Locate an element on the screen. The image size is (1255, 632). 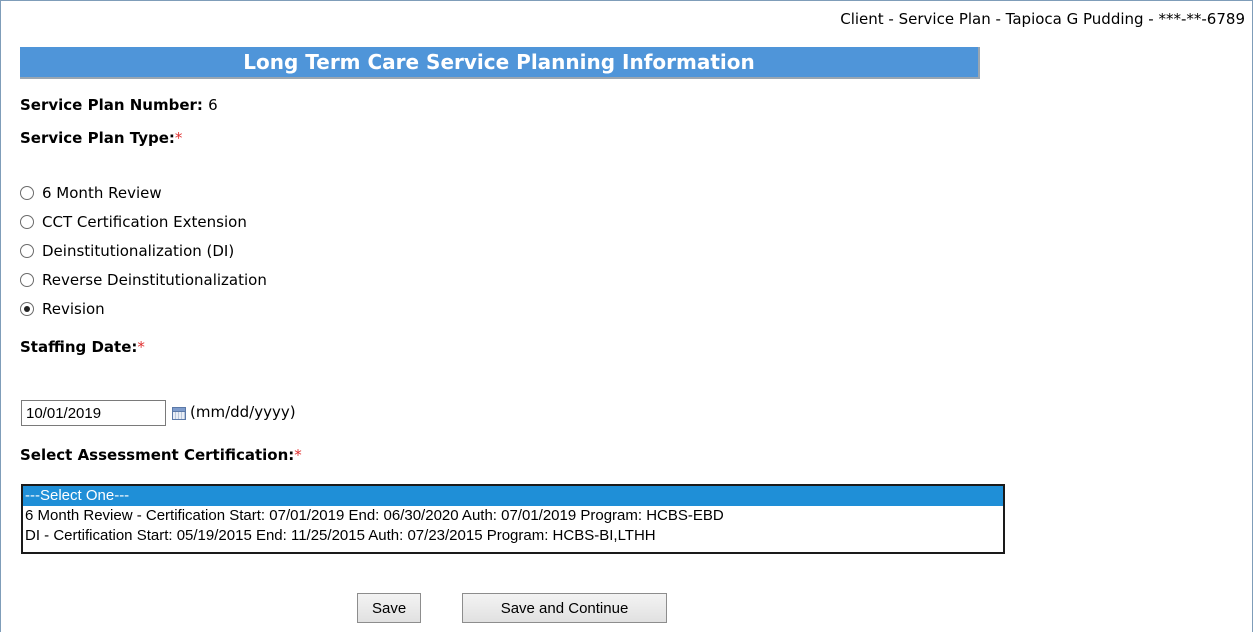
date-format-hint: (mm/dd/yyyy) is located at coordinates (243, 412).